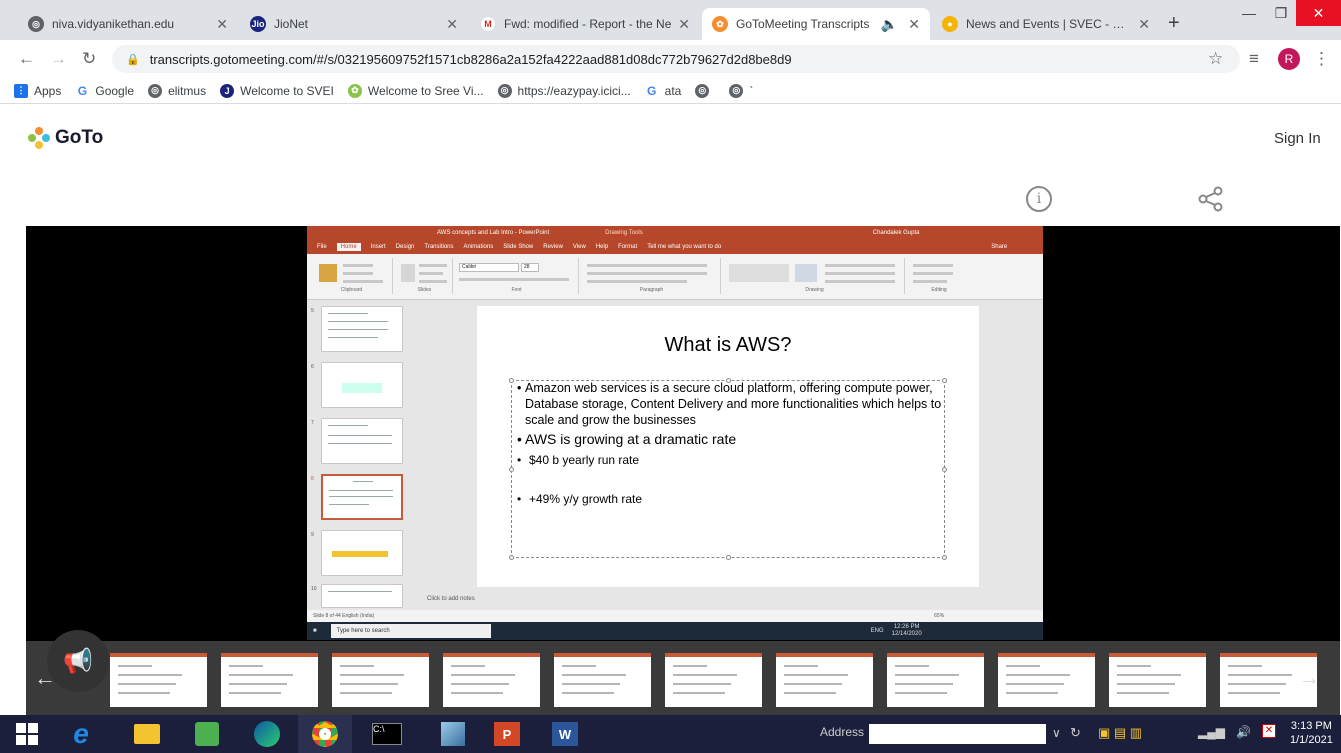 This screenshot has width=1341, height=753. Describe the element at coordinates (957, 734) in the screenshot. I see `taskbar-address-input` at that location.